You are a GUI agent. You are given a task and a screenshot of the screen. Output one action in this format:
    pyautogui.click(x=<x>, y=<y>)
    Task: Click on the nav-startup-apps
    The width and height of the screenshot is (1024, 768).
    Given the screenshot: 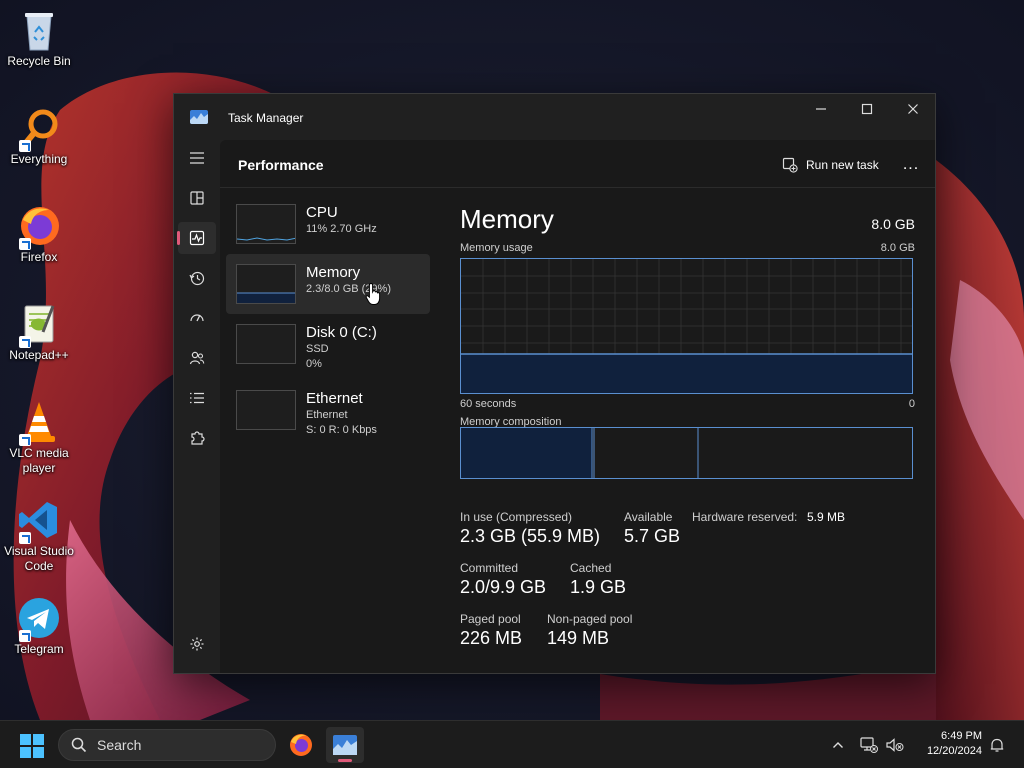 What is the action you would take?
    pyautogui.click(x=197, y=318)
    